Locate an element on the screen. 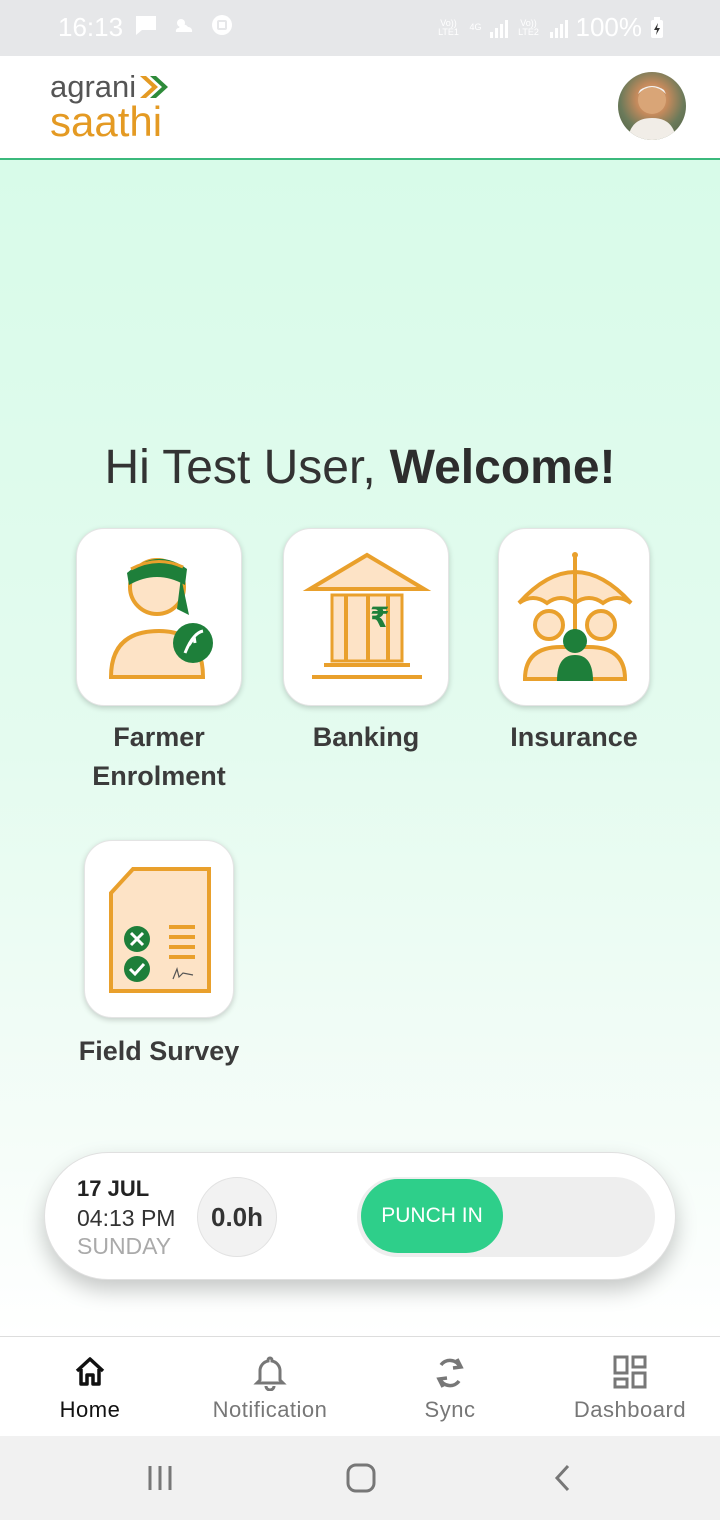 The height and width of the screenshot is (1520, 720). status-time: 16:13 is located at coordinates (91, 27).